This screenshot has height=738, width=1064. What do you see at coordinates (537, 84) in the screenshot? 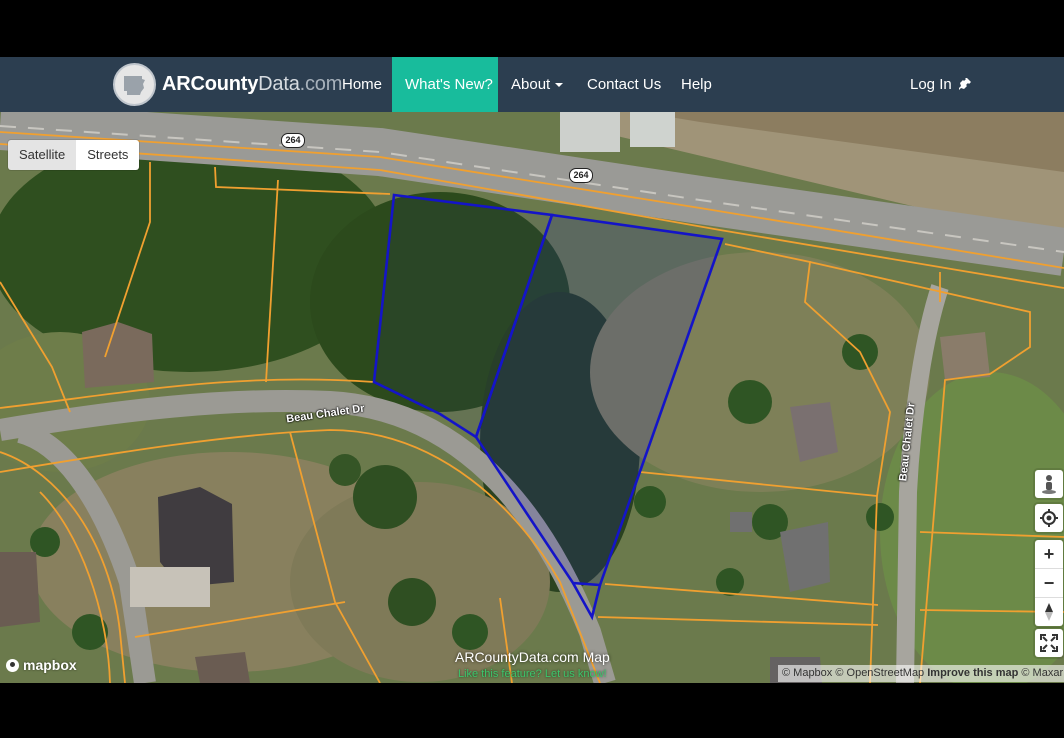
I see `nav-about: About` at bounding box center [537, 84].